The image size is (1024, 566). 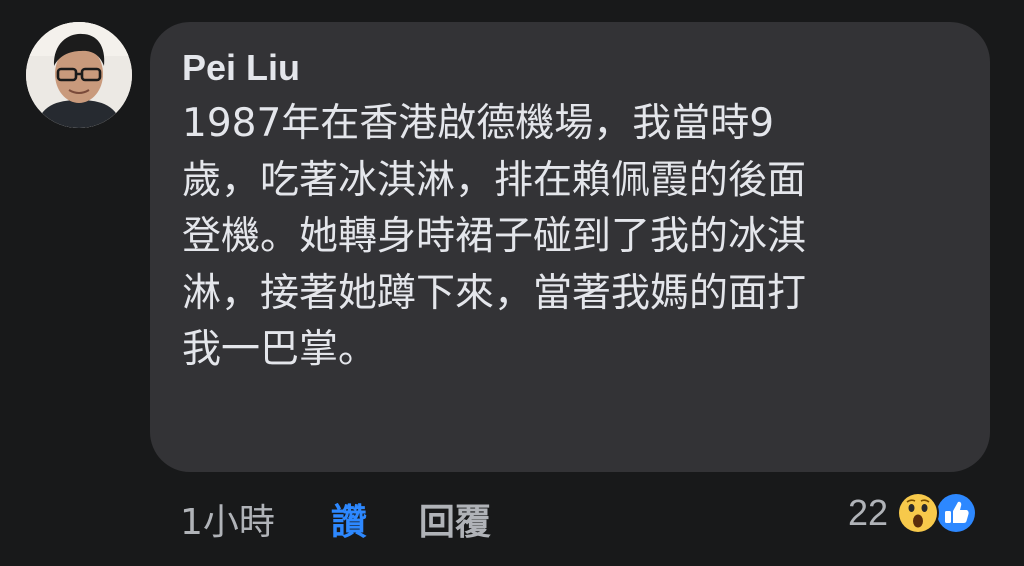 I want to click on comment-timestamp: 1小時, so click(x=227, y=519).